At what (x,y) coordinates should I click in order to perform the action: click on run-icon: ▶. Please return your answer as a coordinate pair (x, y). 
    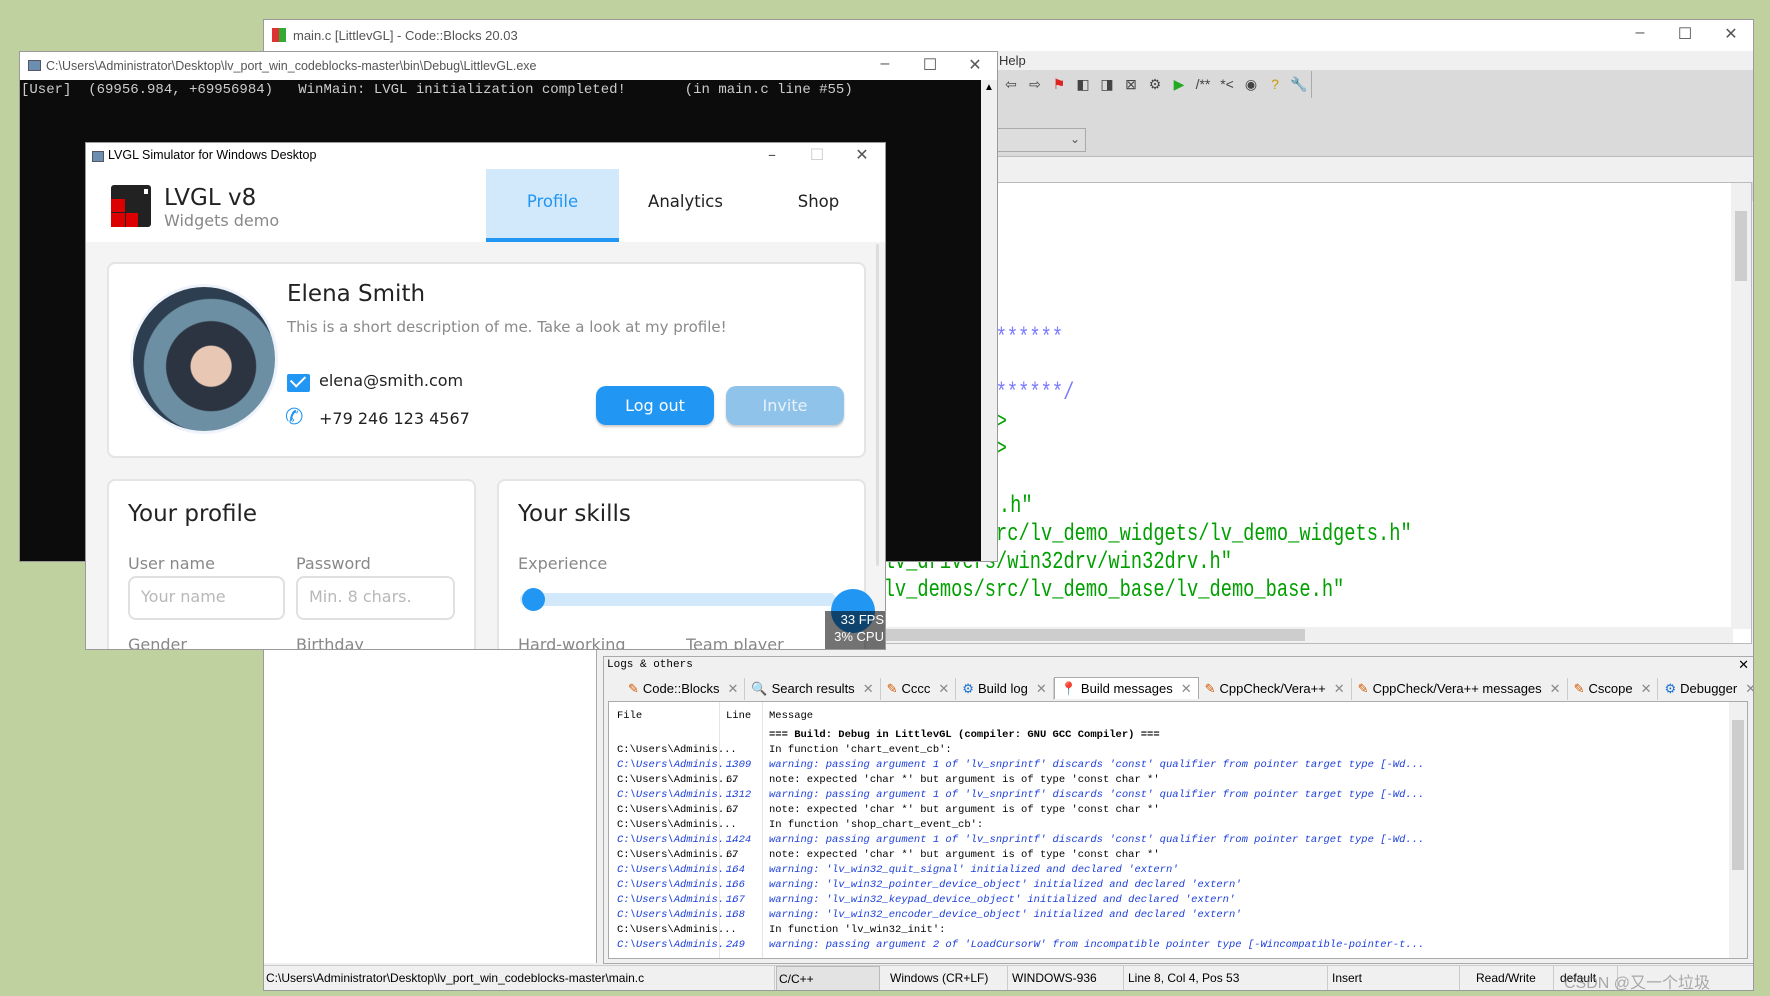
    Looking at the image, I should click on (1179, 84).